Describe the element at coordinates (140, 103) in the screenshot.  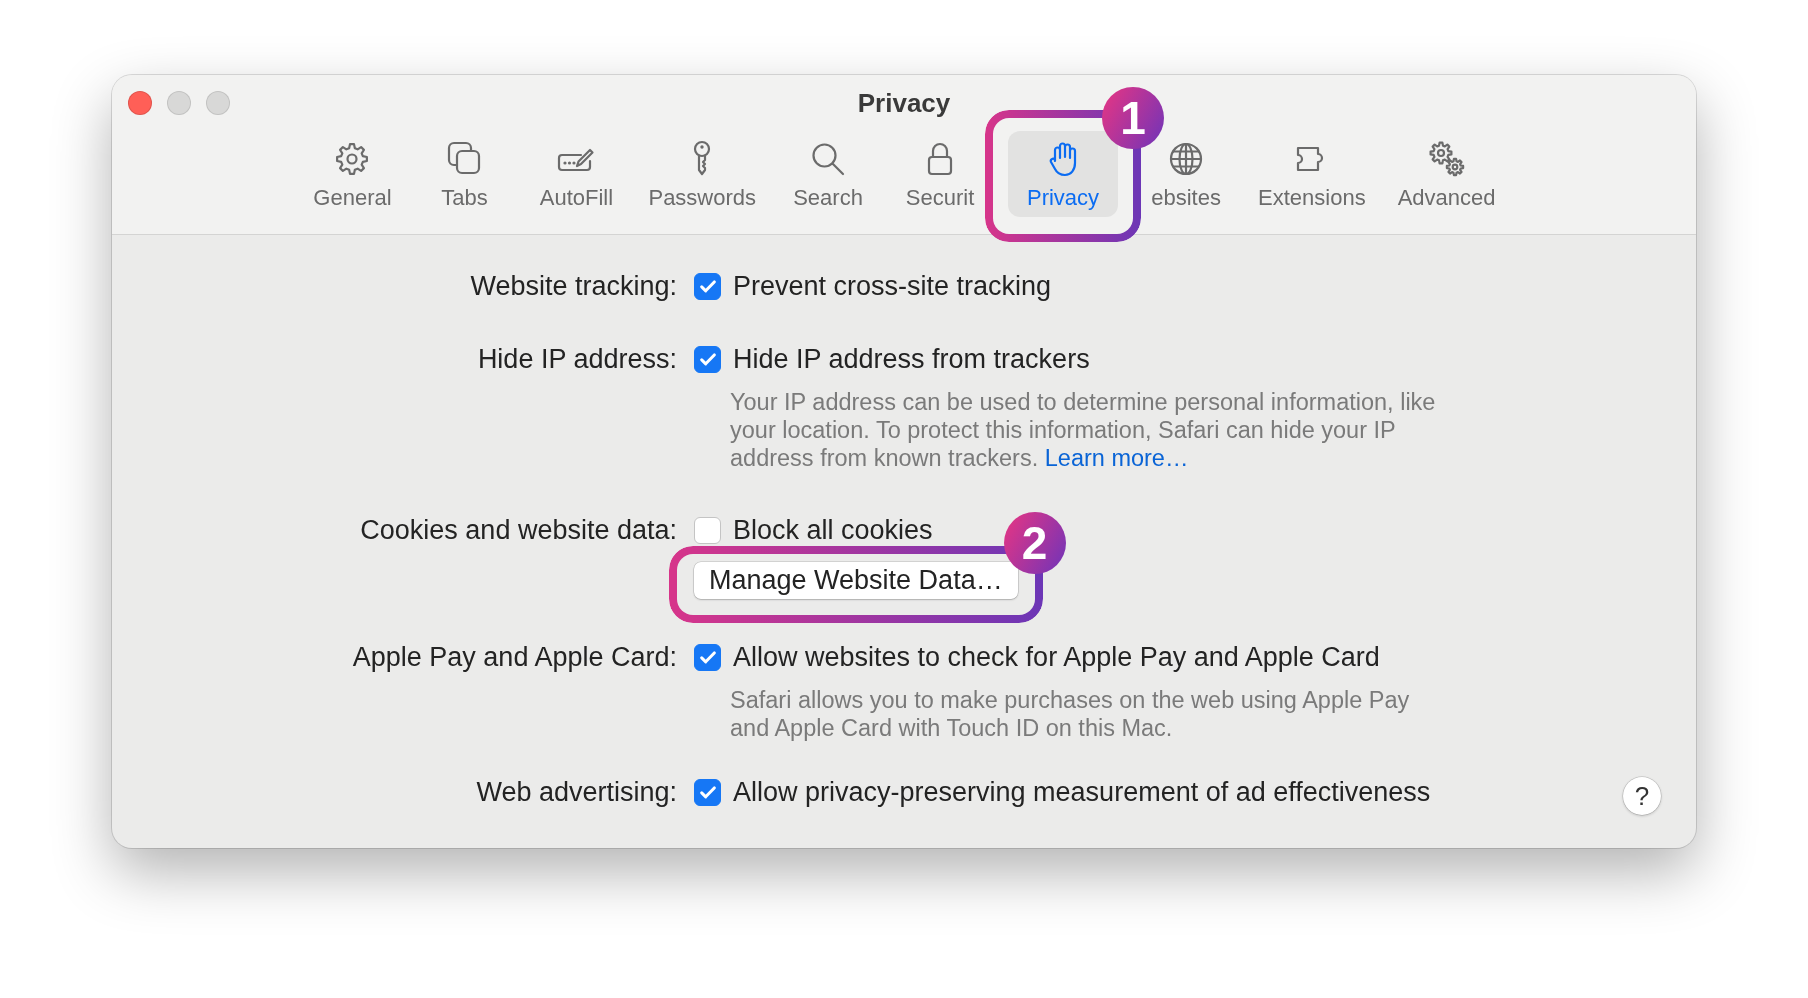
I see `close-button` at that location.